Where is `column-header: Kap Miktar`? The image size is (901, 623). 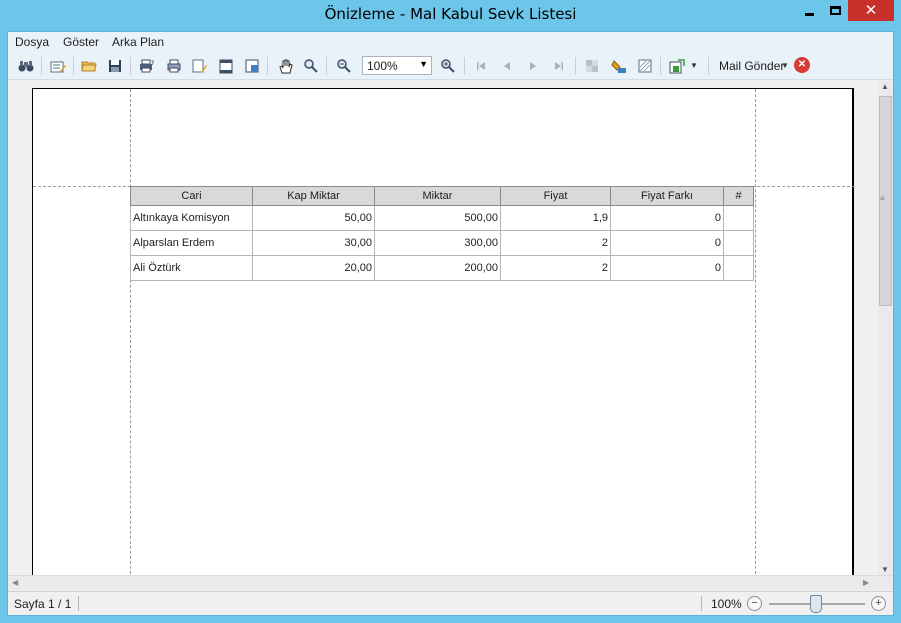
column-header: Kap Miktar is located at coordinates (313, 196).